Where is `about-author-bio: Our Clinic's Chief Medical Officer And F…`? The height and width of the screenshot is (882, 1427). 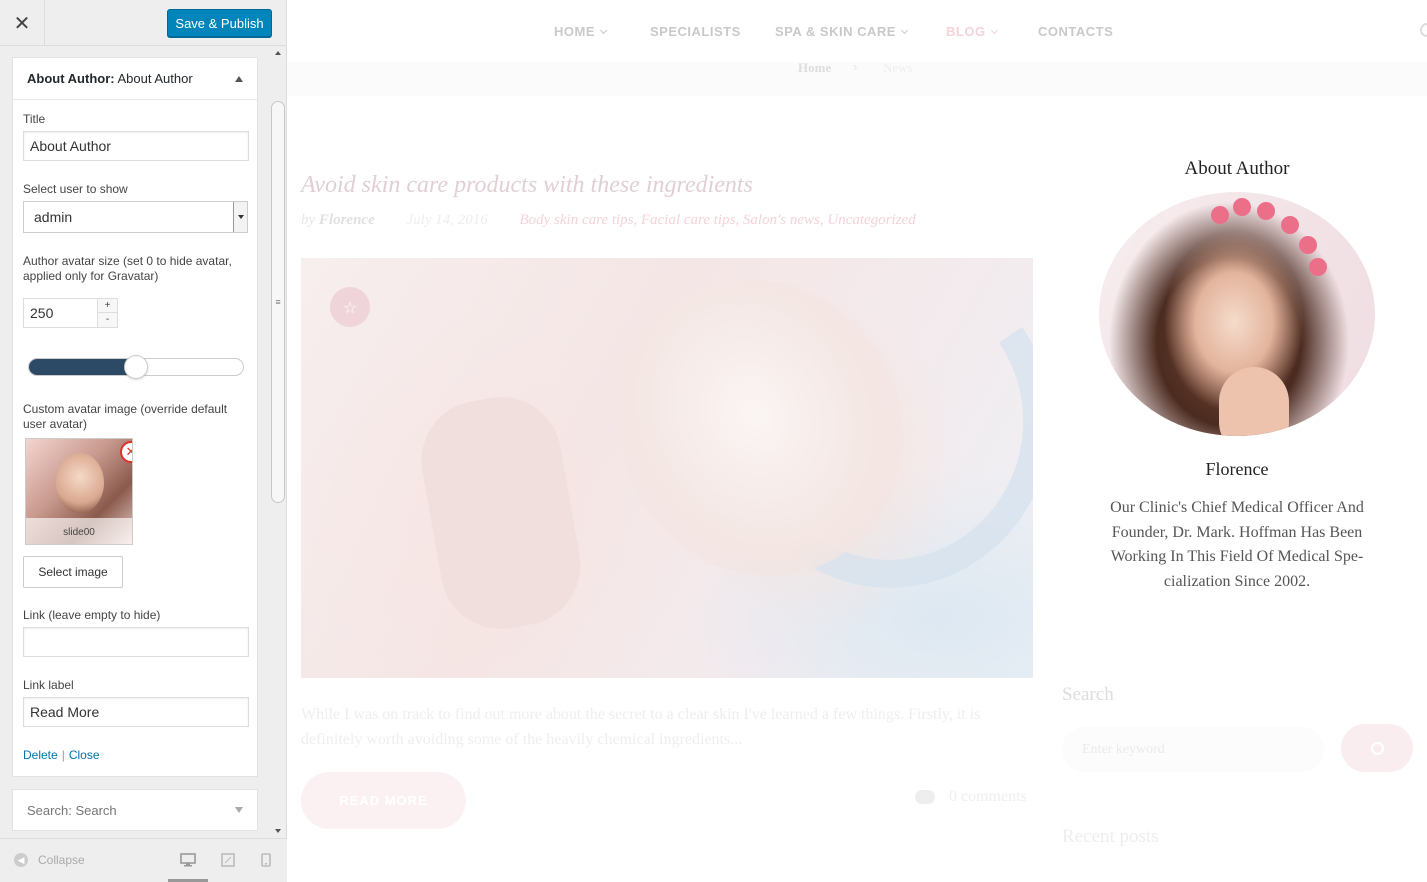
about-author-bio: Our Clinic's Chief Medical Officer And F… is located at coordinates (1237, 544).